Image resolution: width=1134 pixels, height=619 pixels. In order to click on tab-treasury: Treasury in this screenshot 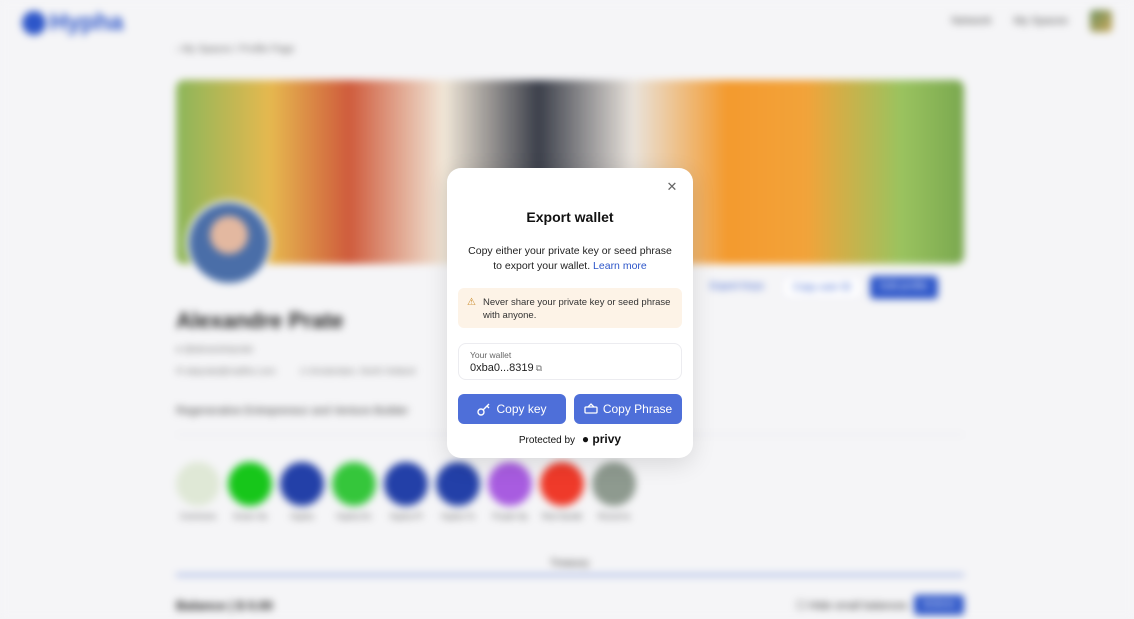, I will do `click(569, 563)`.